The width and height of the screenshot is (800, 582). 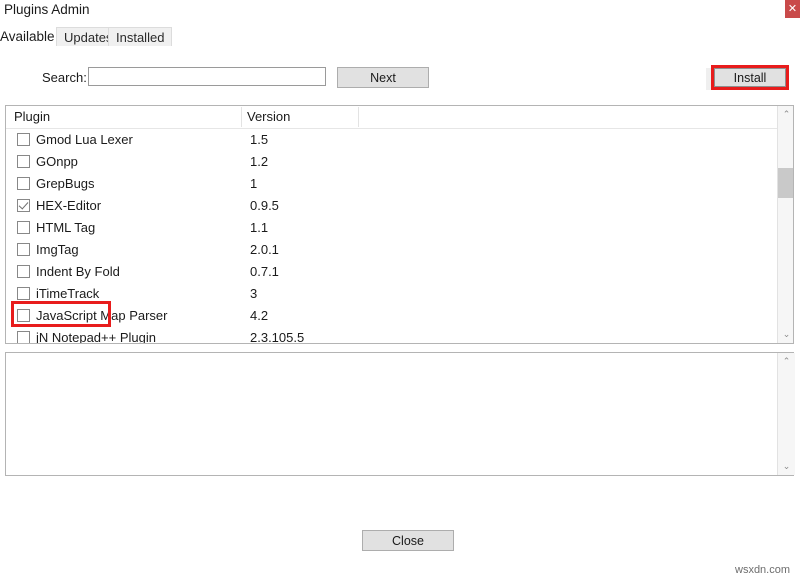 What do you see at coordinates (391, 335) in the screenshot?
I see `table-row: jN Notepad++ Plugin 2.3.105.5` at bounding box center [391, 335].